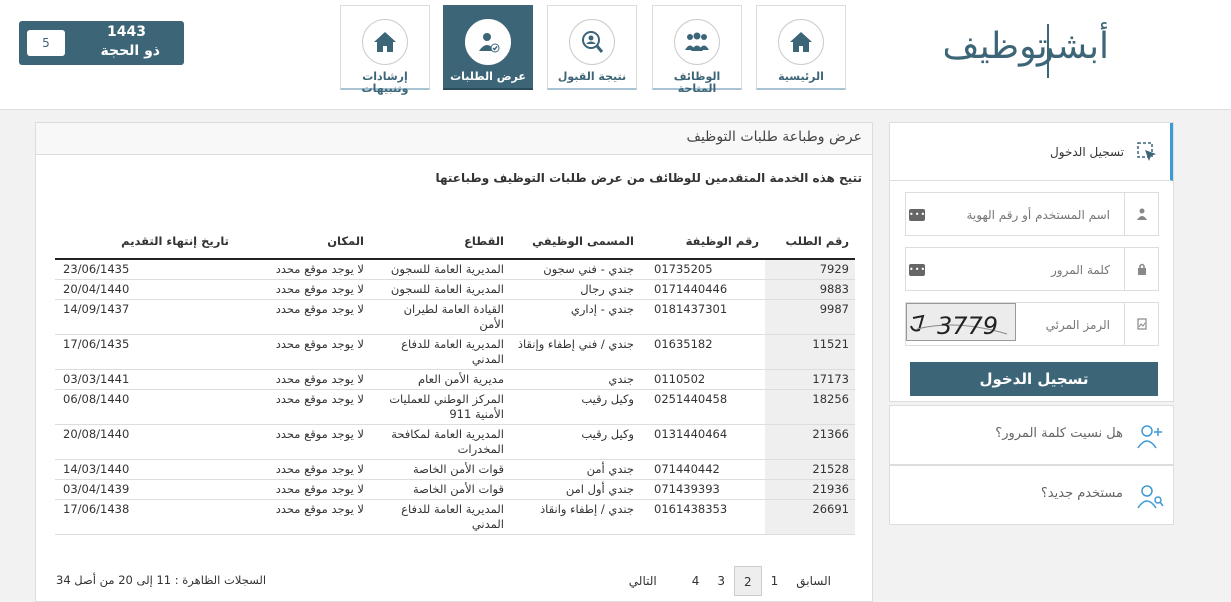 This screenshot has height=602, width=1231. What do you see at coordinates (575, 517) in the screenshot?
I see `cell-job-title: جندي / إطفاء وانقاذ` at bounding box center [575, 517].